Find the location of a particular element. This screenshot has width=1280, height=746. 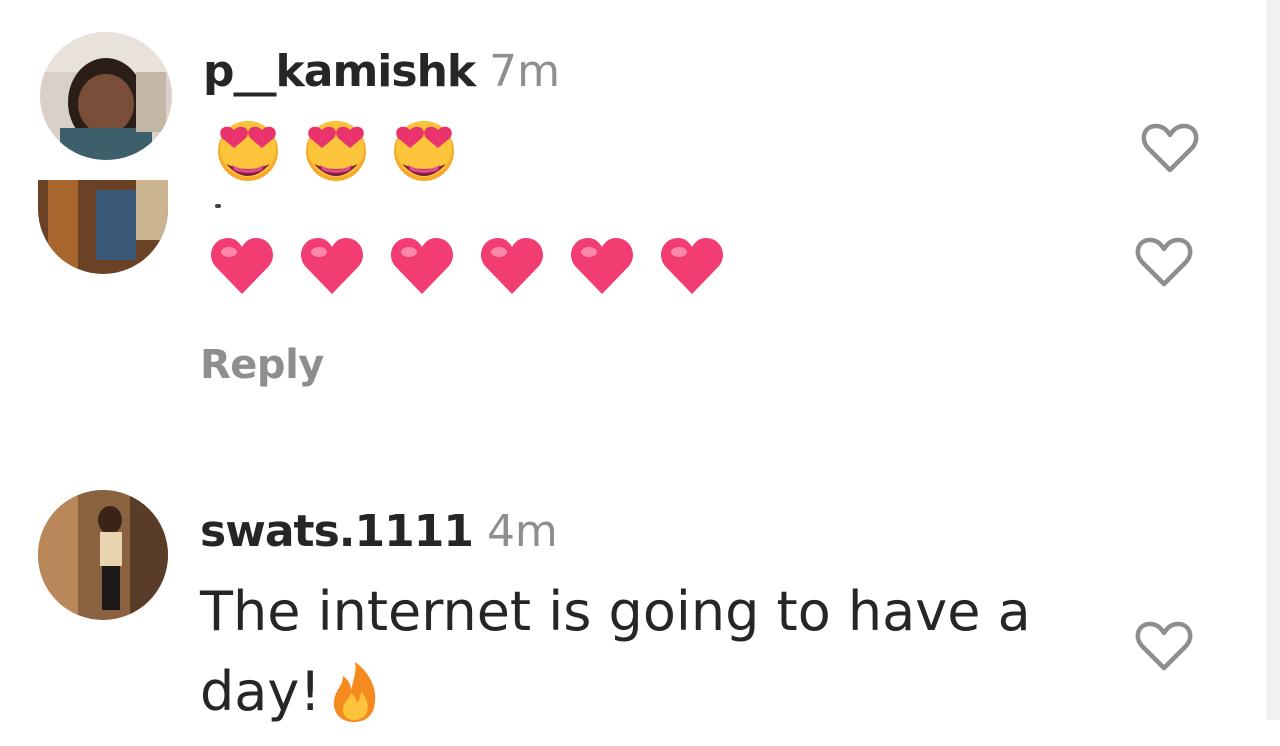

comment-text-fragment: day! is located at coordinates (260, 691).